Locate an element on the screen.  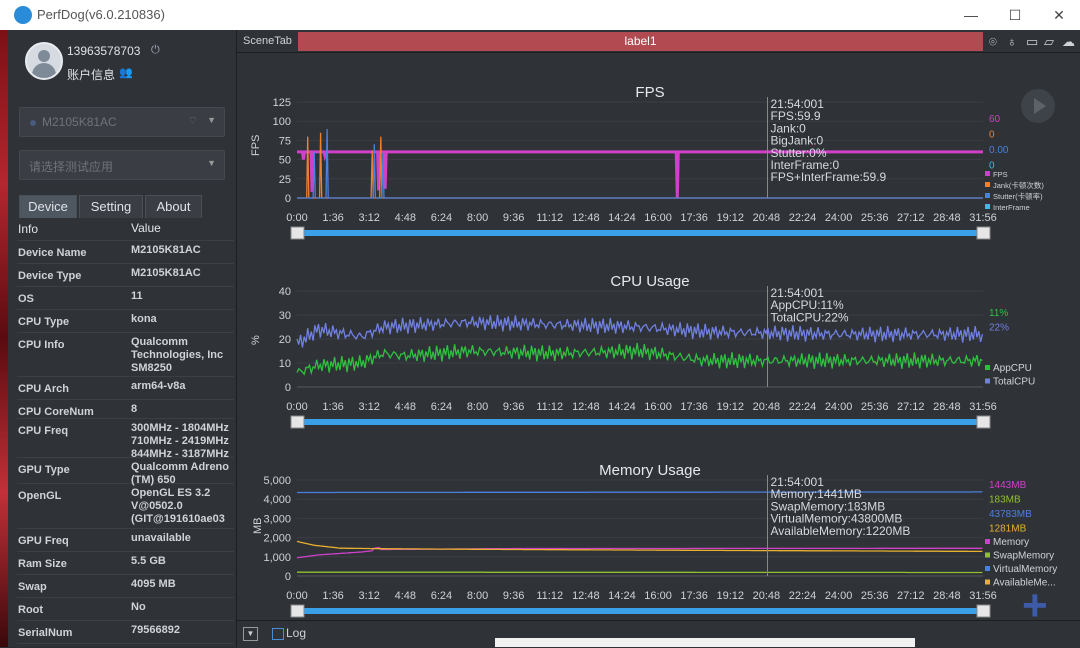
header-value: Value is located at coordinates (146, 228).